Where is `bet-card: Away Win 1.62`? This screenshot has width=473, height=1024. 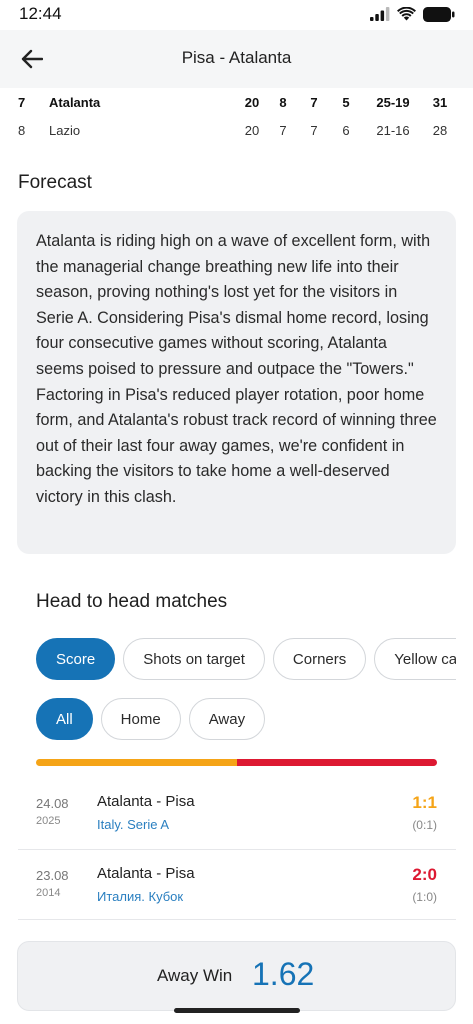
bet-card: Away Win 1.62 is located at coordinates (236, 976).